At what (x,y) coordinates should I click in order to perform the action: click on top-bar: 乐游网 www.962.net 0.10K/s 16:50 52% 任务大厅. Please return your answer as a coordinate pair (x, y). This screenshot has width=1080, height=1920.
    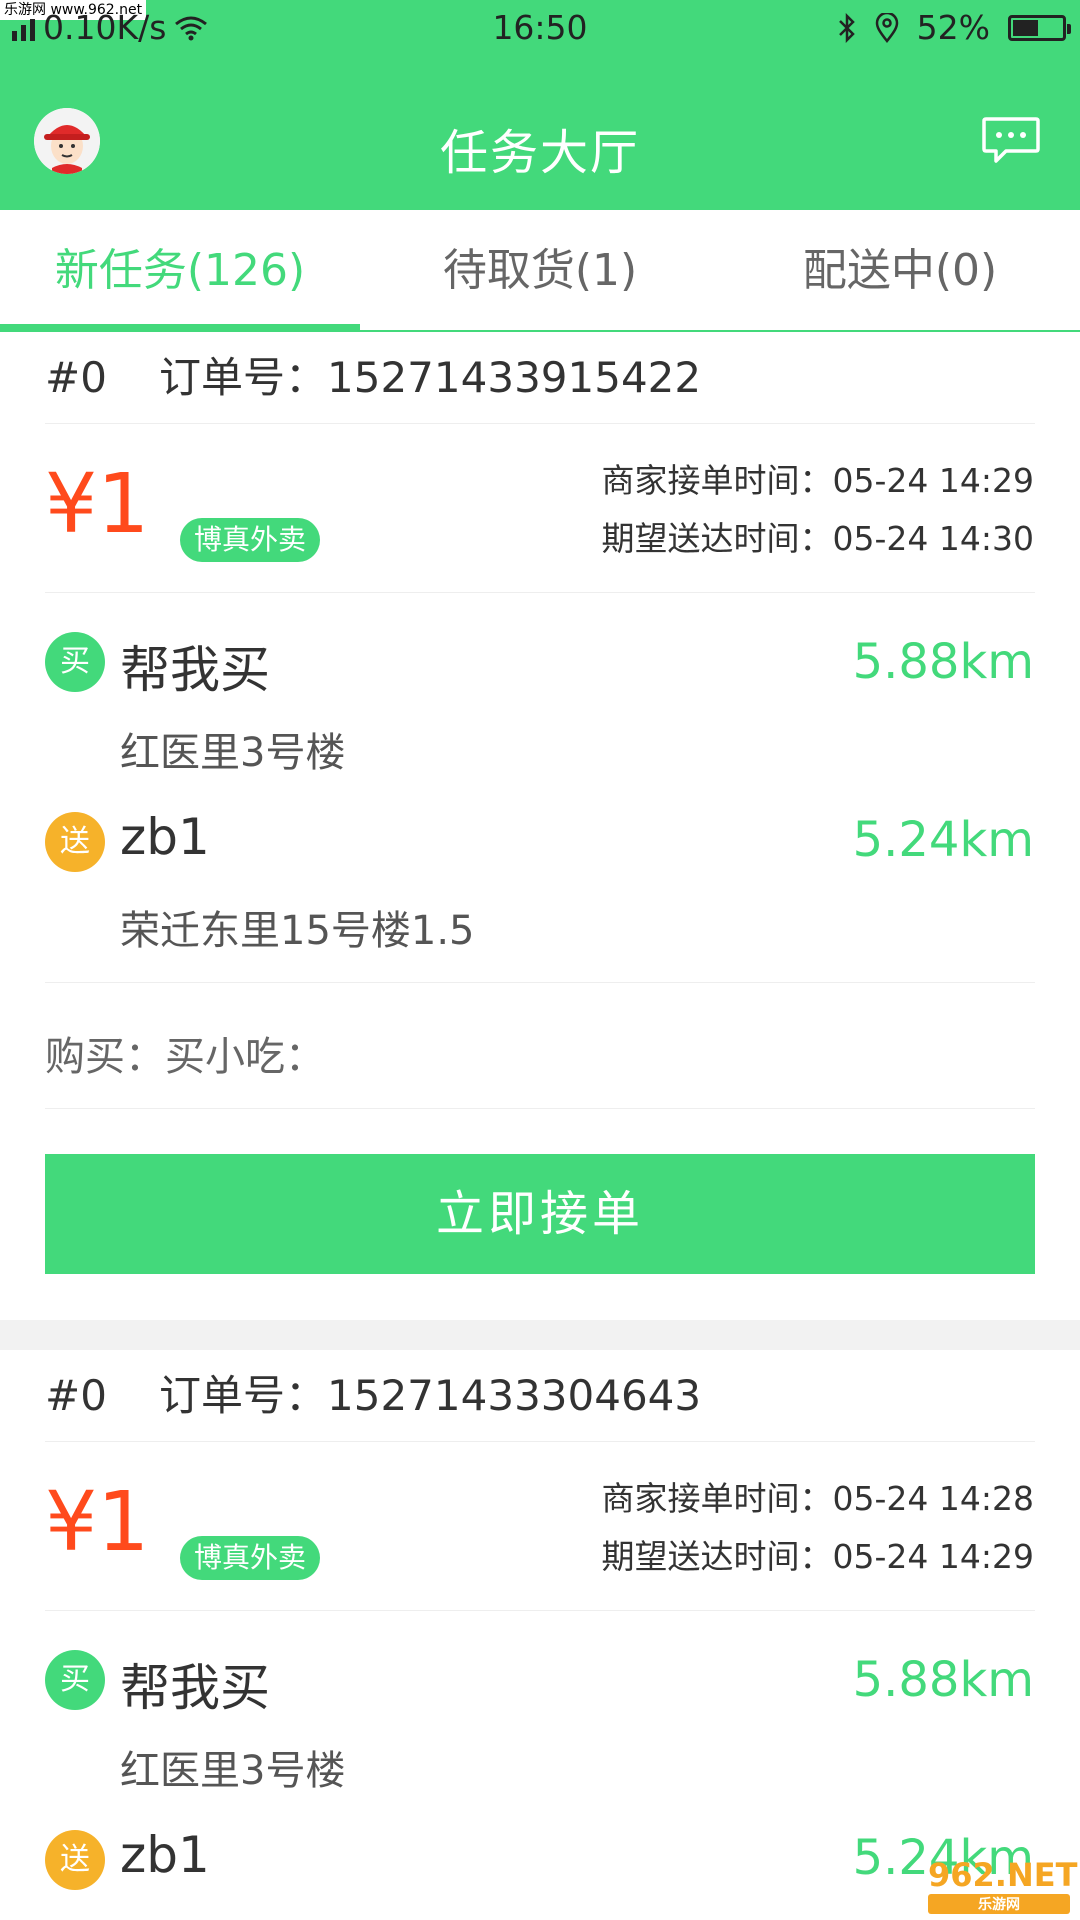
    Looking at the image, I should click on (540, 105).